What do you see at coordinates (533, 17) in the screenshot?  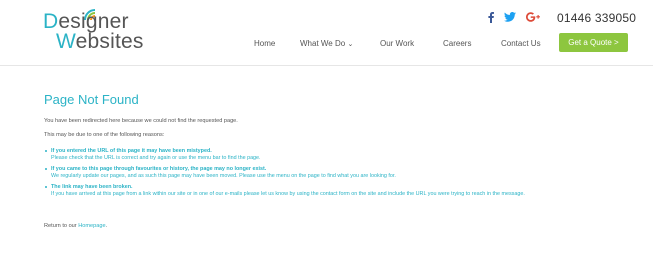 I see `google-plus-icon` at bounding box center [533, 17].